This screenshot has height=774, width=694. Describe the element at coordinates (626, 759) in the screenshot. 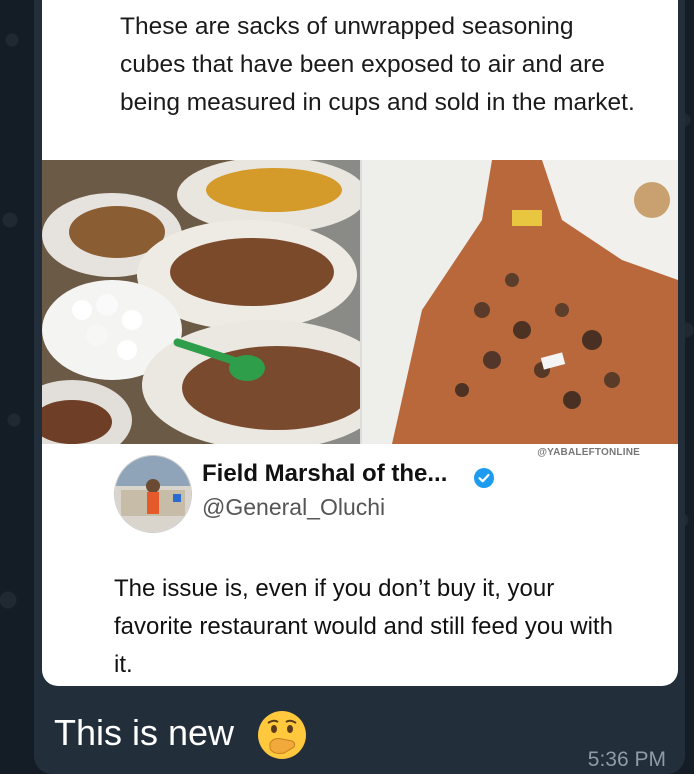

I see `message-time: 5:36 PM` at that location.